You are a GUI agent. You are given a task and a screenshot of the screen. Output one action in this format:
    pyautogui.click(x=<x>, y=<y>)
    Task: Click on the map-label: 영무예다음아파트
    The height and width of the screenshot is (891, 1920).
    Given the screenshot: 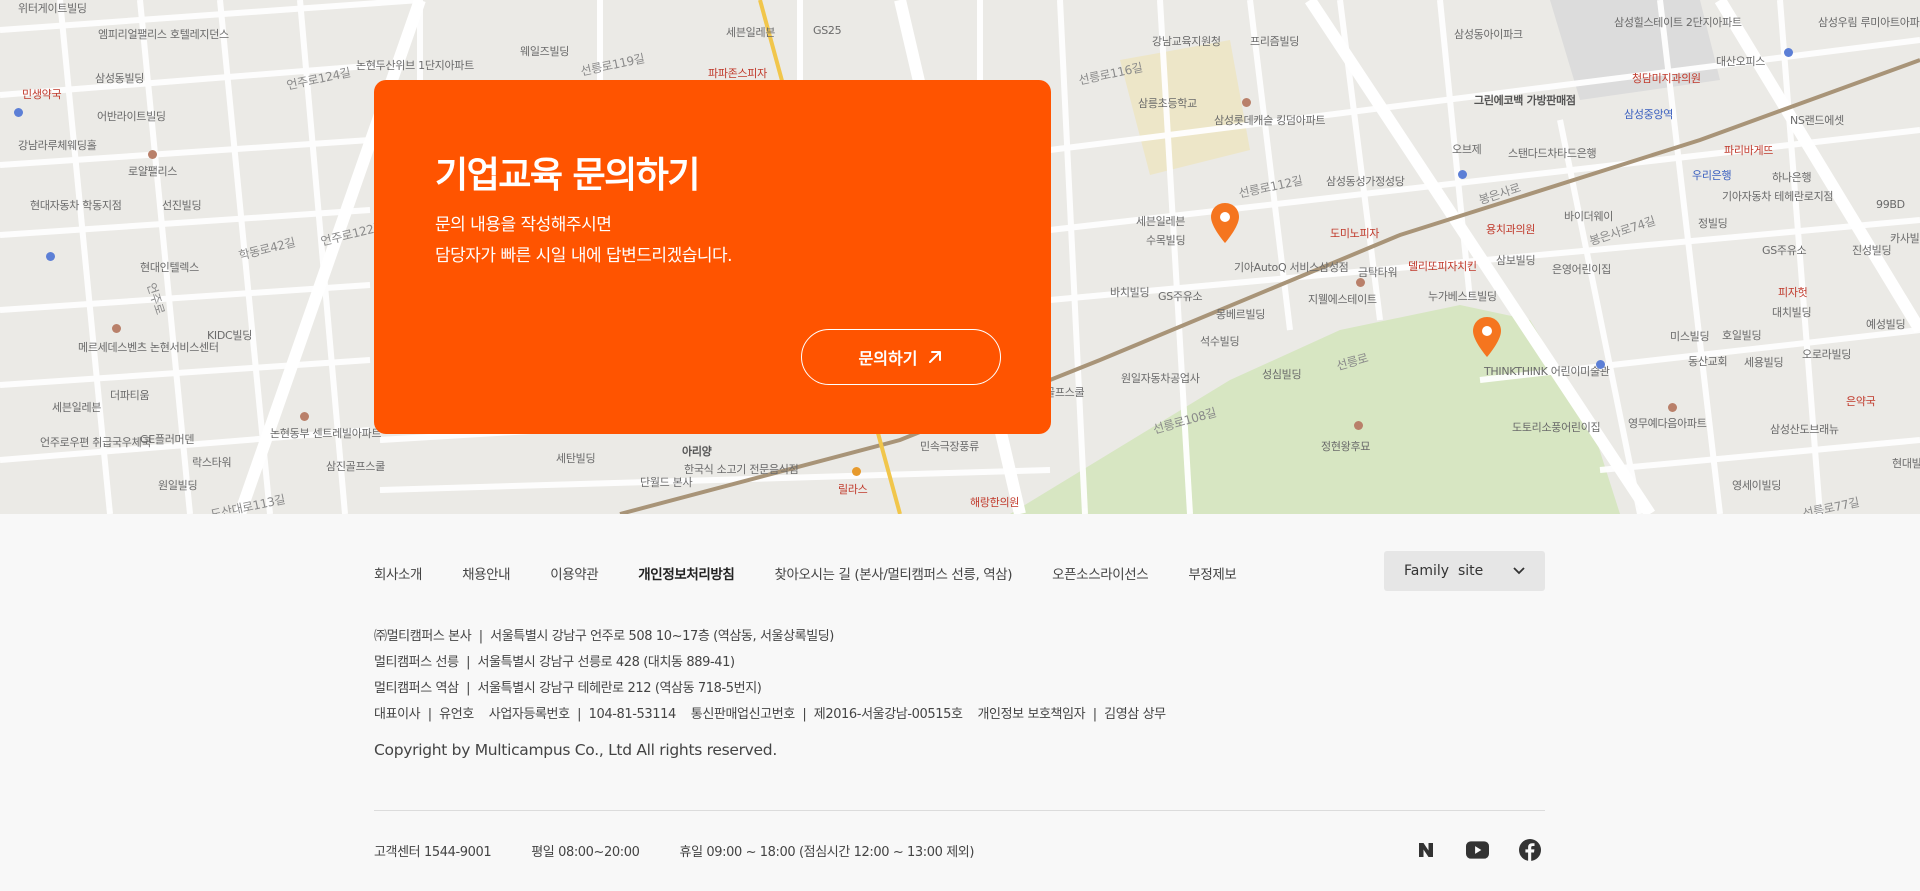 What is the action you would take?
    pyautogui.click(x=1667, y=423)
    